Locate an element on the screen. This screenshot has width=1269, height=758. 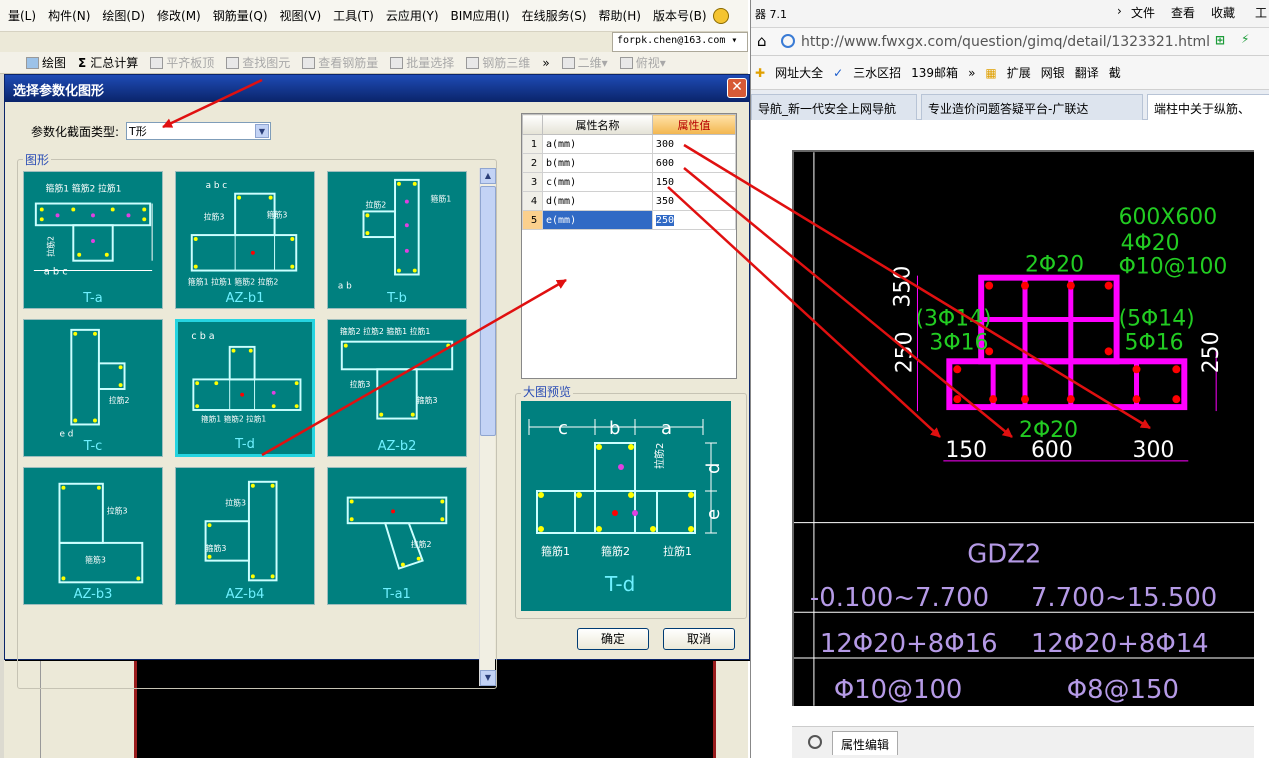
cad-dim-250-left: 250 is located at coordinates (904, 352).